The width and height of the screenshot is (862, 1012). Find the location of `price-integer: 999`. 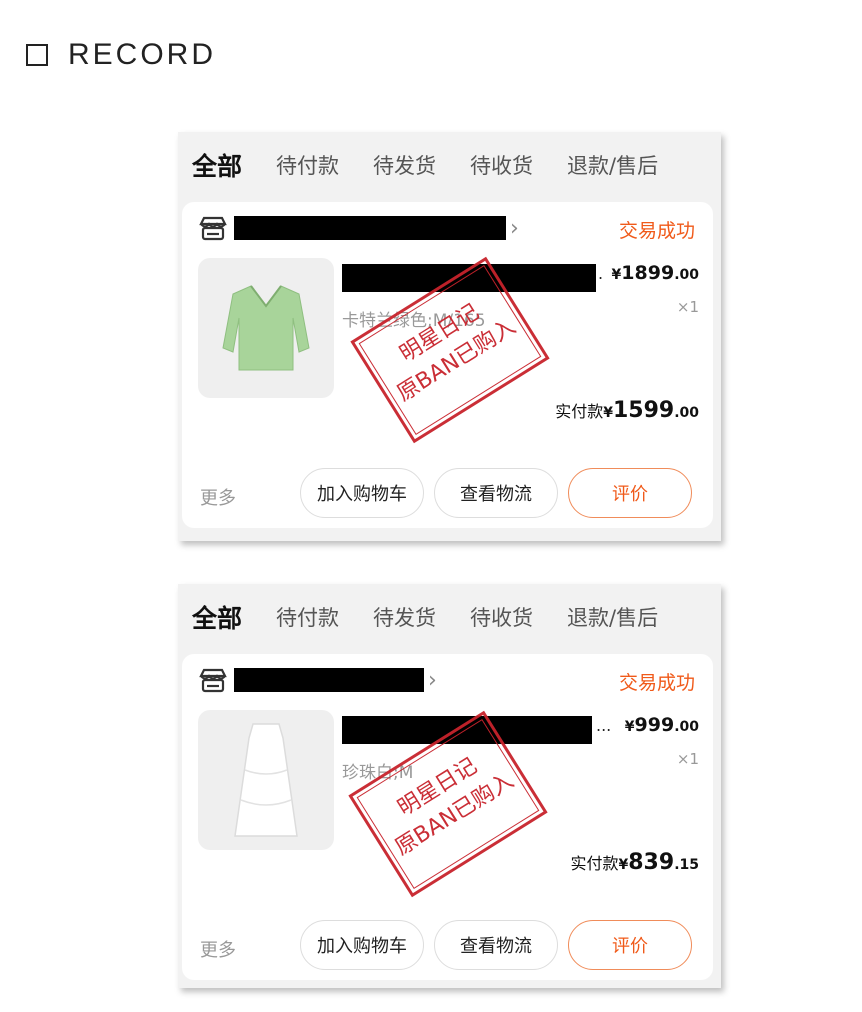

price-integer: 999 is located at coordinates (654, 725).